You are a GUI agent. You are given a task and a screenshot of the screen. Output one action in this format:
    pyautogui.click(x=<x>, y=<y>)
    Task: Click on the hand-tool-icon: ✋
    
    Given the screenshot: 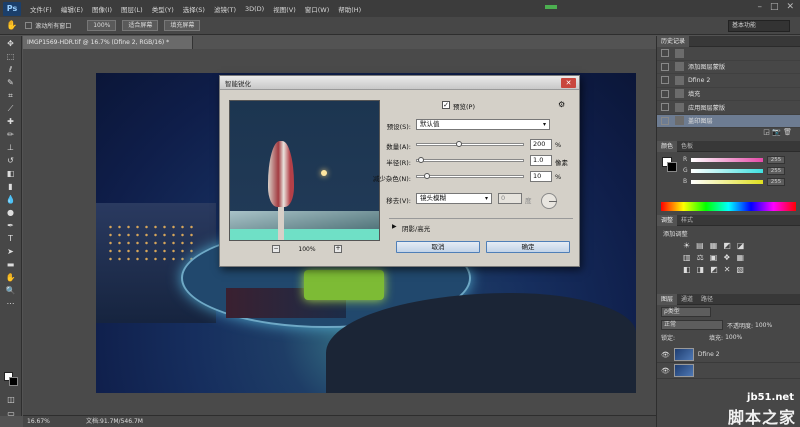 What is the action you would take?
    pyautogui.click(x=11, y=277)
    